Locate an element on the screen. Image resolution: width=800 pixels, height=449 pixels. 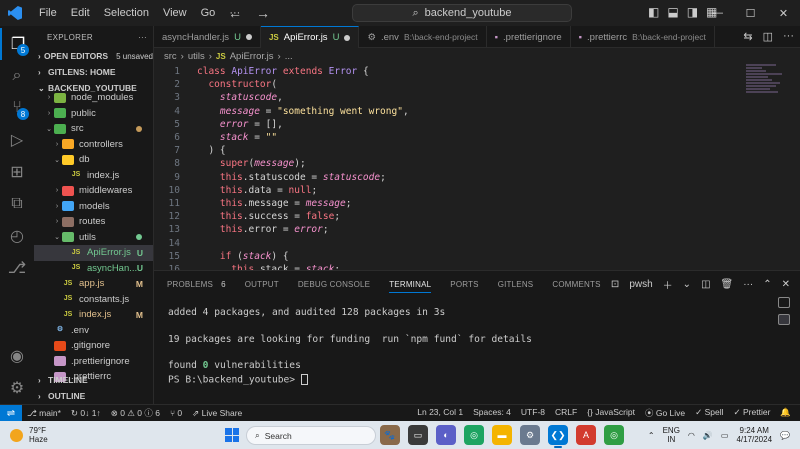
close-panel-icon: ✕ is located at coordinates (786, 284).